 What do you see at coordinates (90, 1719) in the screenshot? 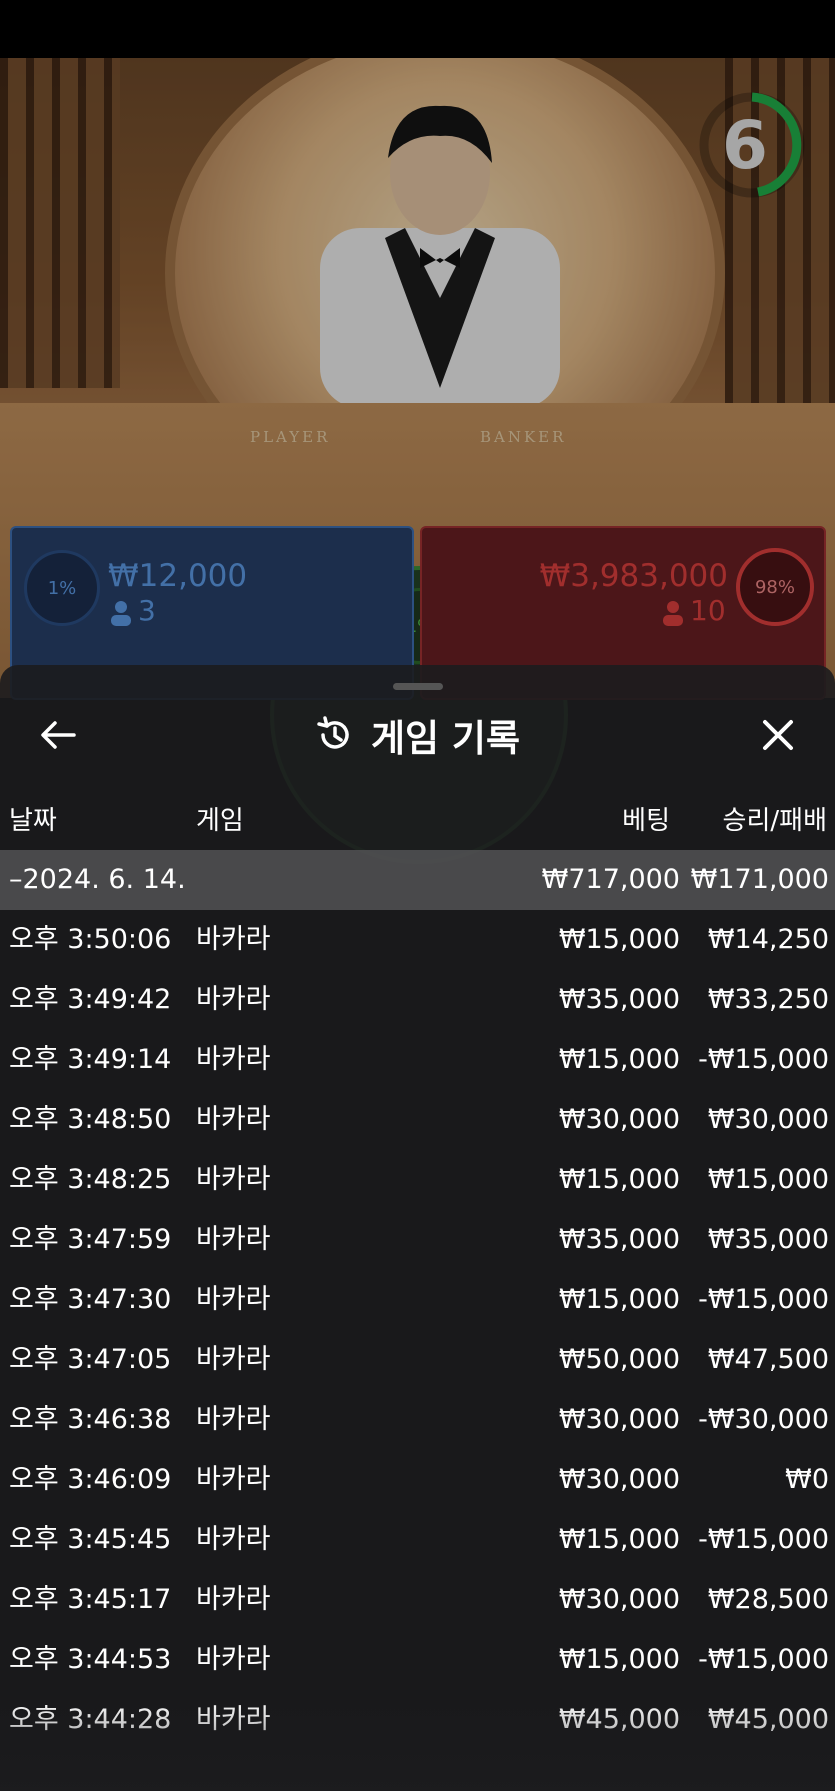
I see `row-time: 오후 3:44:28` at bounding box center [90, 1719].